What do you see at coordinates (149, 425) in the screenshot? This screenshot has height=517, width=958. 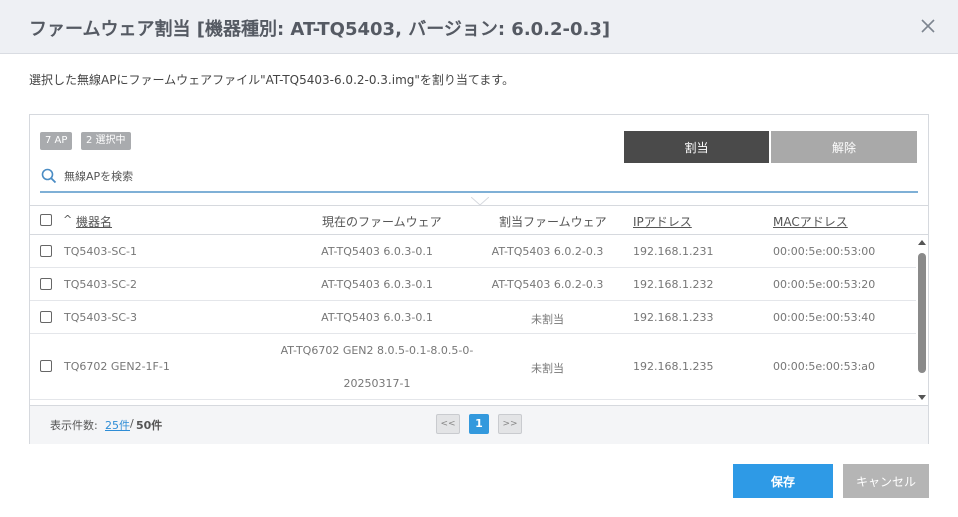 I see `total-count: 50件` at bounding box center [149, 425].